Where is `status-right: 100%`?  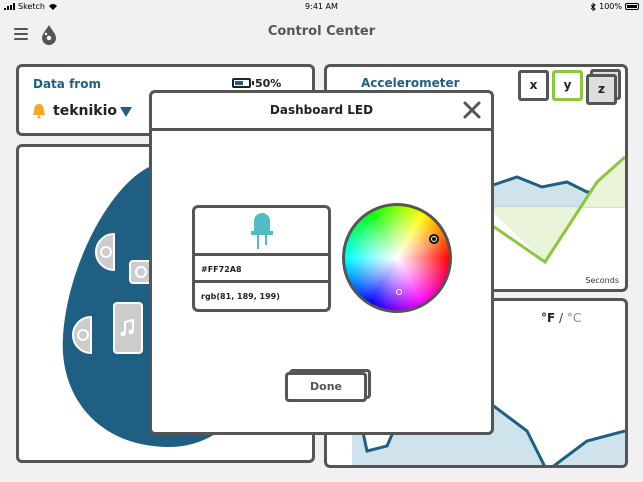 status-right: 100% is located at coordinates (615, 6).